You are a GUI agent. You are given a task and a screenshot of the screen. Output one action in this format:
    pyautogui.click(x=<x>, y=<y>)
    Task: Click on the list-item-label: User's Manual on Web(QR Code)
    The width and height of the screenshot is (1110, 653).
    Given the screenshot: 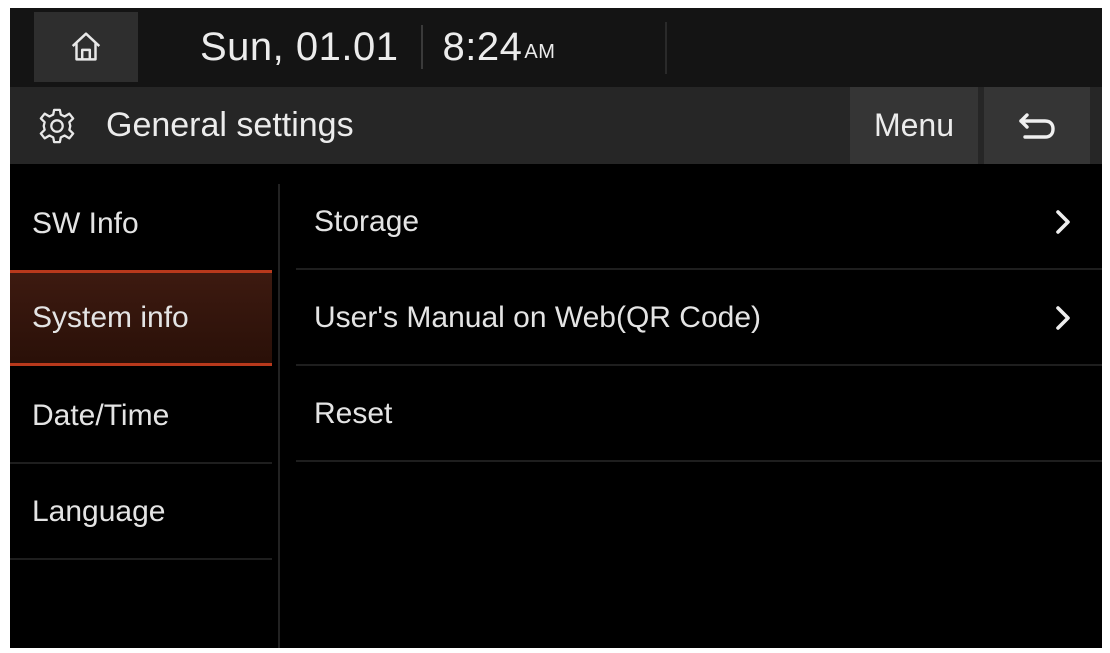 What is the action you would take?
    pyautogui.click(x=538, y=317)
    